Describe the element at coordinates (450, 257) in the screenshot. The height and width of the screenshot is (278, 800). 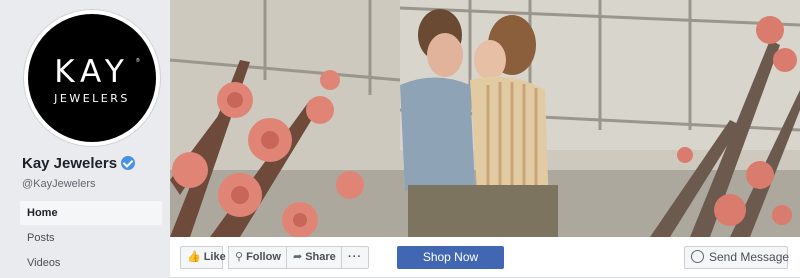
I see `shop-now-button: Shop Now` at that location.